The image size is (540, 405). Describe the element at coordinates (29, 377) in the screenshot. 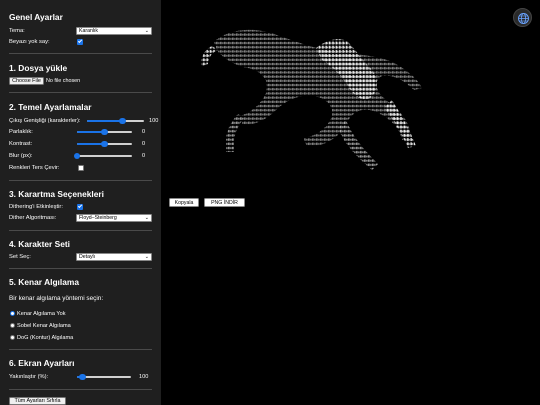

I see `zoom-label: Yakınlaştır (%):` at that location.